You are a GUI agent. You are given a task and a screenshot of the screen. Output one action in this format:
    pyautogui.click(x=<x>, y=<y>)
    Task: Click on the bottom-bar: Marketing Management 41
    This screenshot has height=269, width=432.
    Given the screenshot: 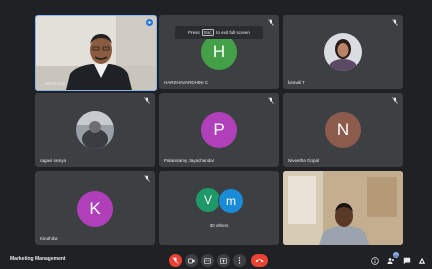 What is the action you would take?
    pyautogui.click(x=216, y=258)
    